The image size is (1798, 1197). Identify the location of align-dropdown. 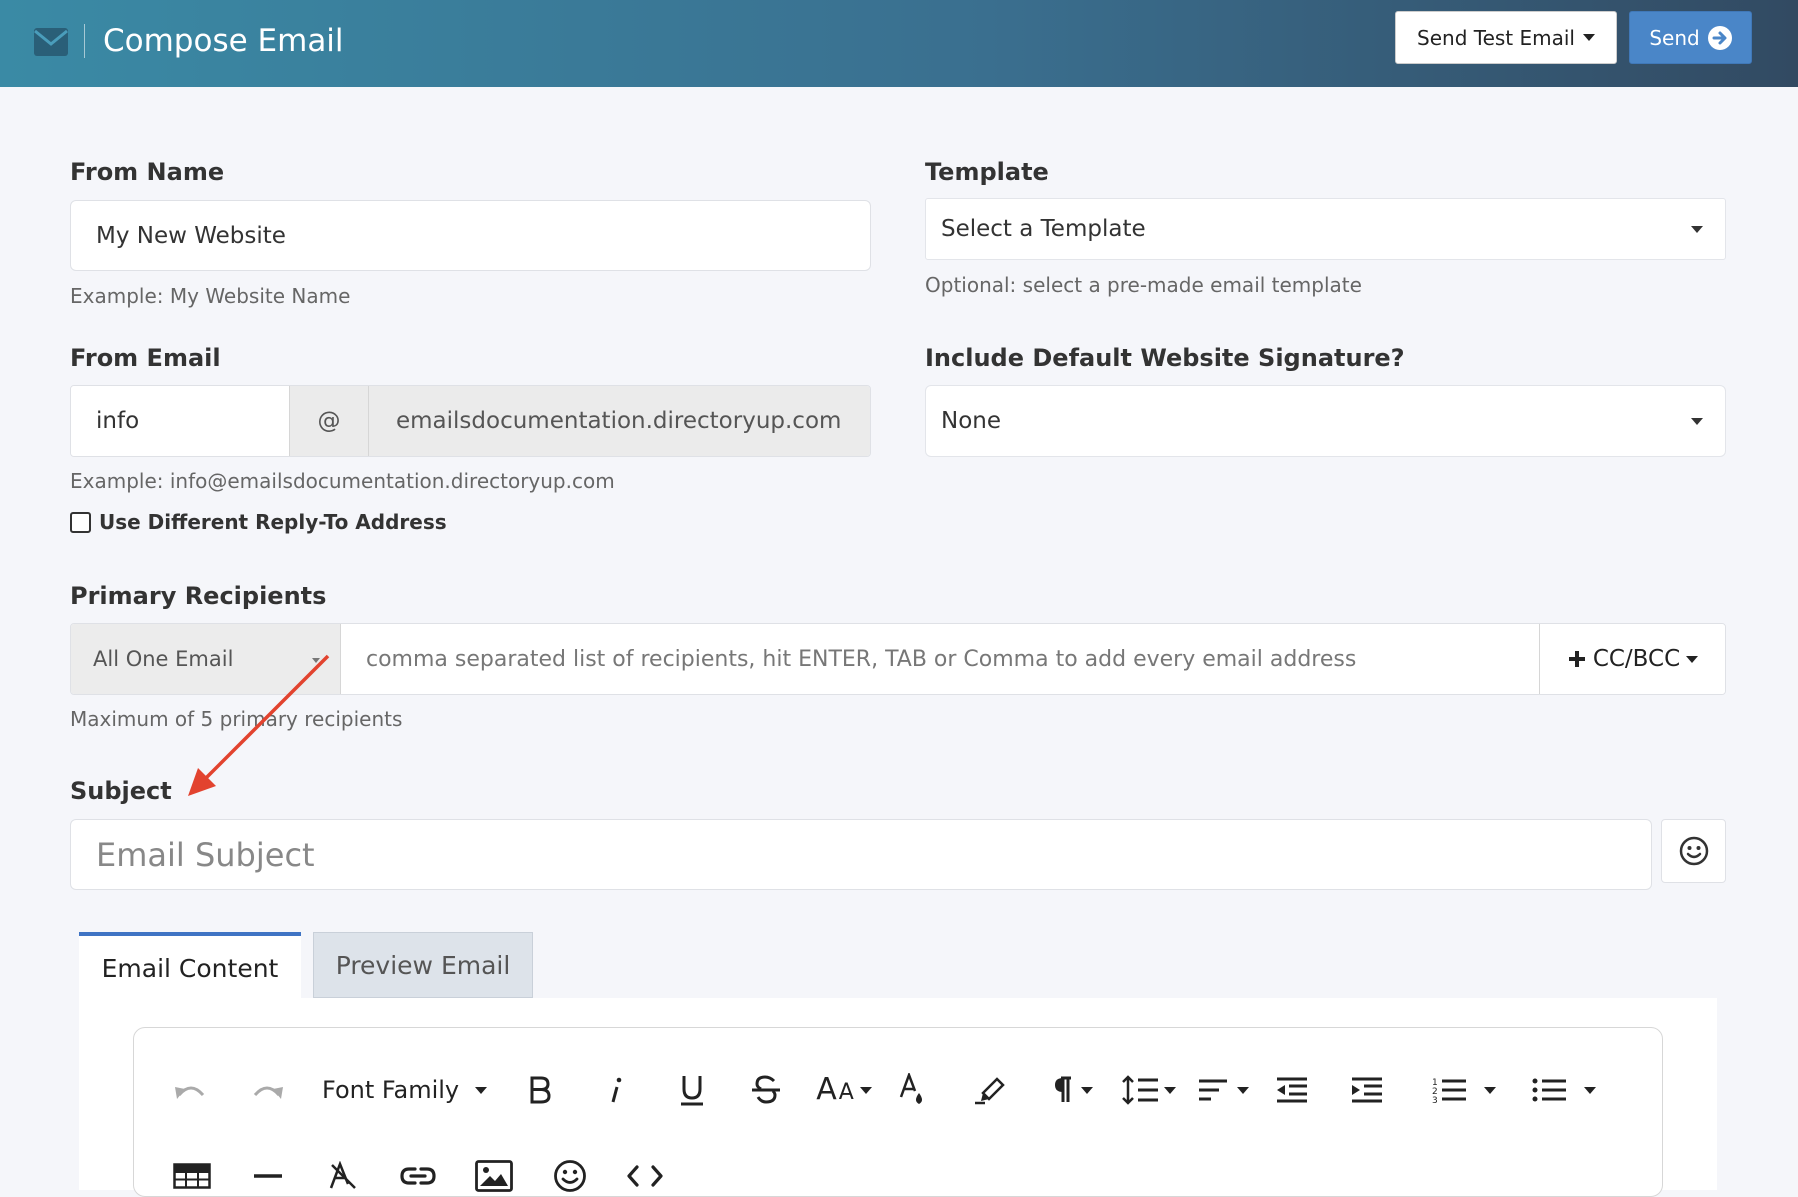
(1223, 1090).